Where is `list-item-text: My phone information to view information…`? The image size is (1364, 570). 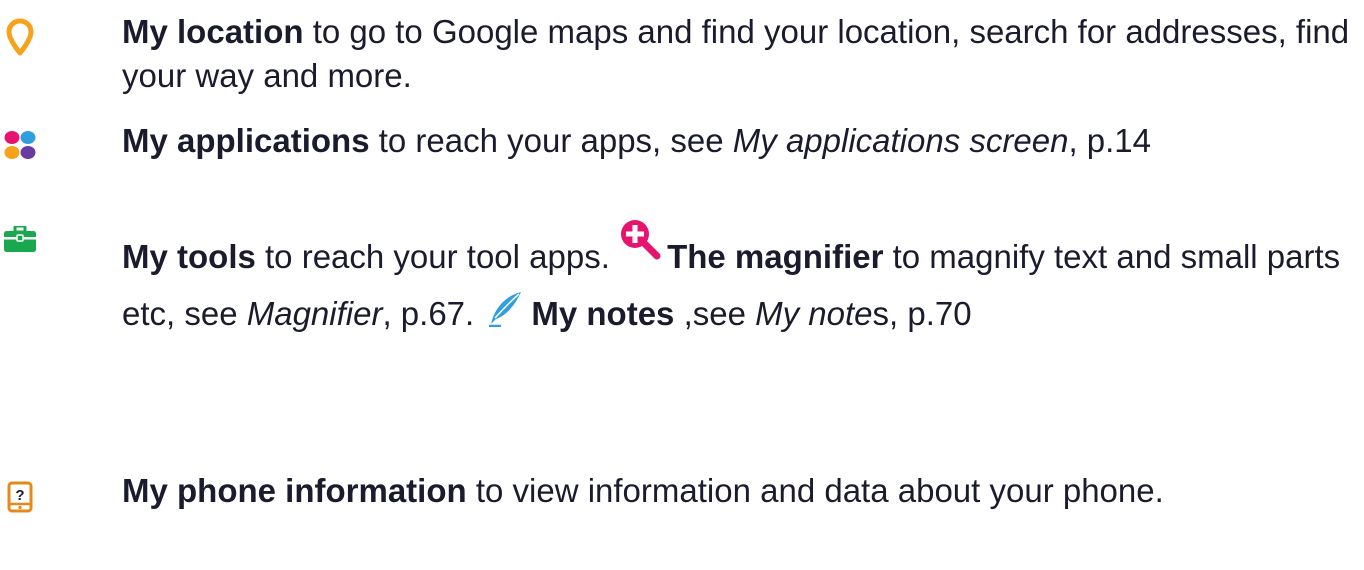 list-item-text: My phone information to view information… is located at coordinates (737, 491).